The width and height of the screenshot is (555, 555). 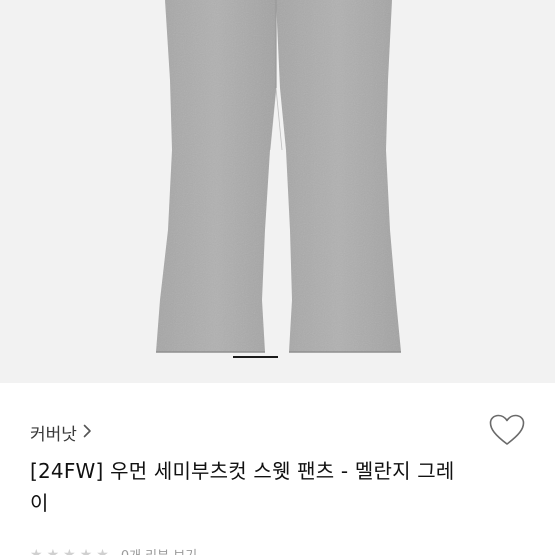 What do you see at coordinates (242, 487) in the screenshot?
I see `product-title: [24FW] 우먼 세미부츠컷 스웻 팬츠 - 멜란지 그레이` at bounding box center [242, 487].